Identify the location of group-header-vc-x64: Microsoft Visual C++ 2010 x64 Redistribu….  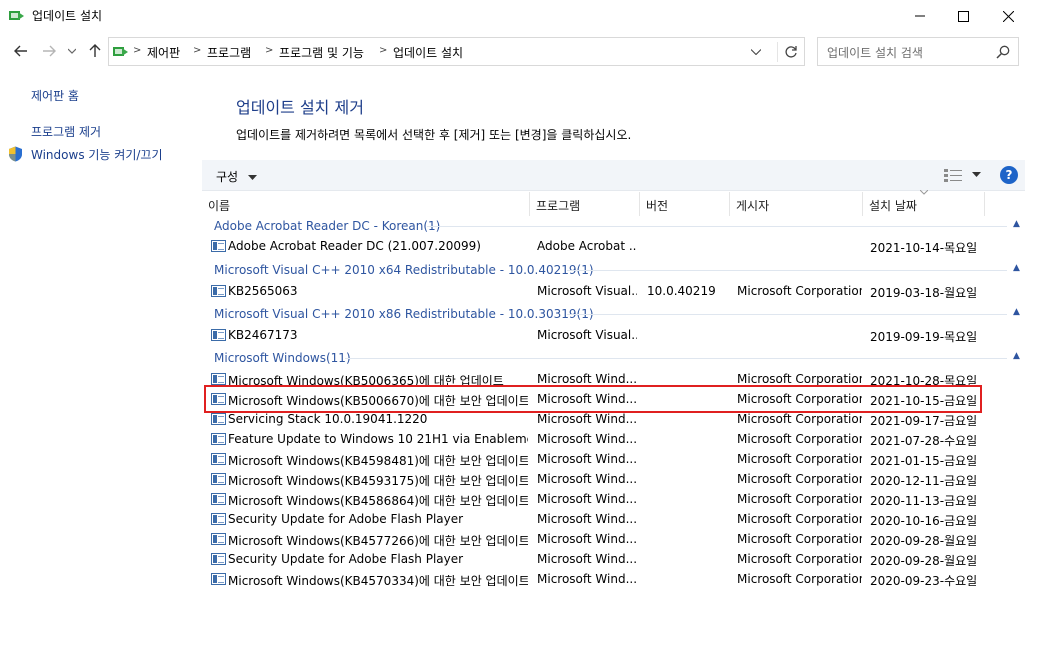
(404, 273).